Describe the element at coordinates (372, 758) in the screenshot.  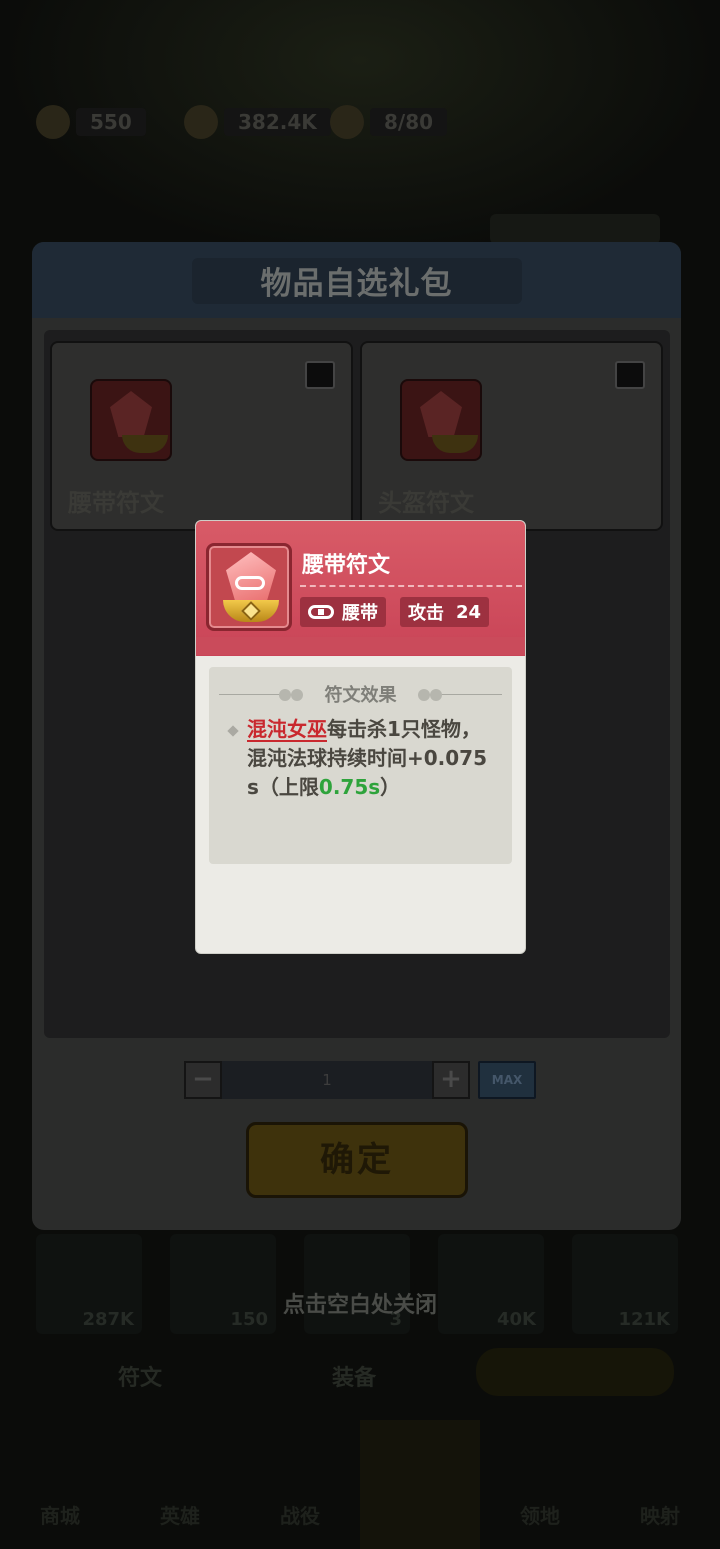
I see `effect-description: 混沌女巫每击杀1只怪物，混沌法球持续时间+0.075s（上限0.75s）` at that location.